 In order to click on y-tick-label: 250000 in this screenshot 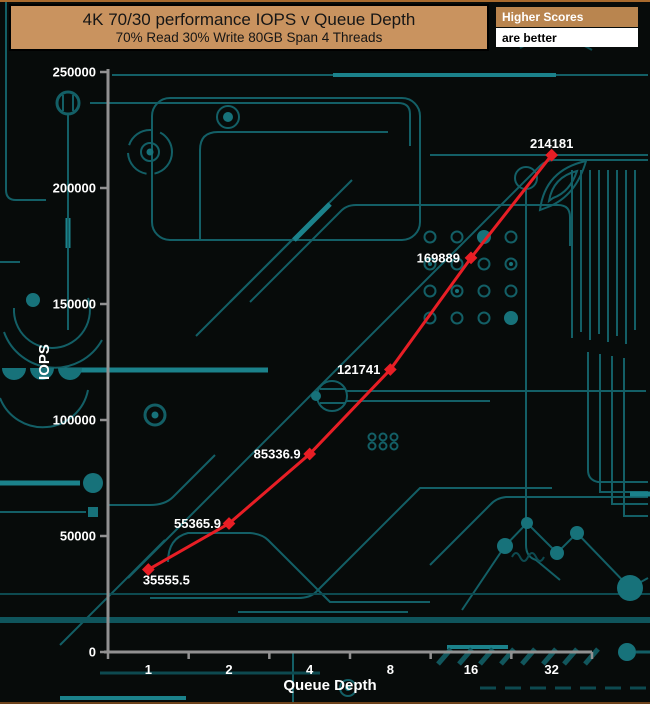, I will do `click(74, 72)`.